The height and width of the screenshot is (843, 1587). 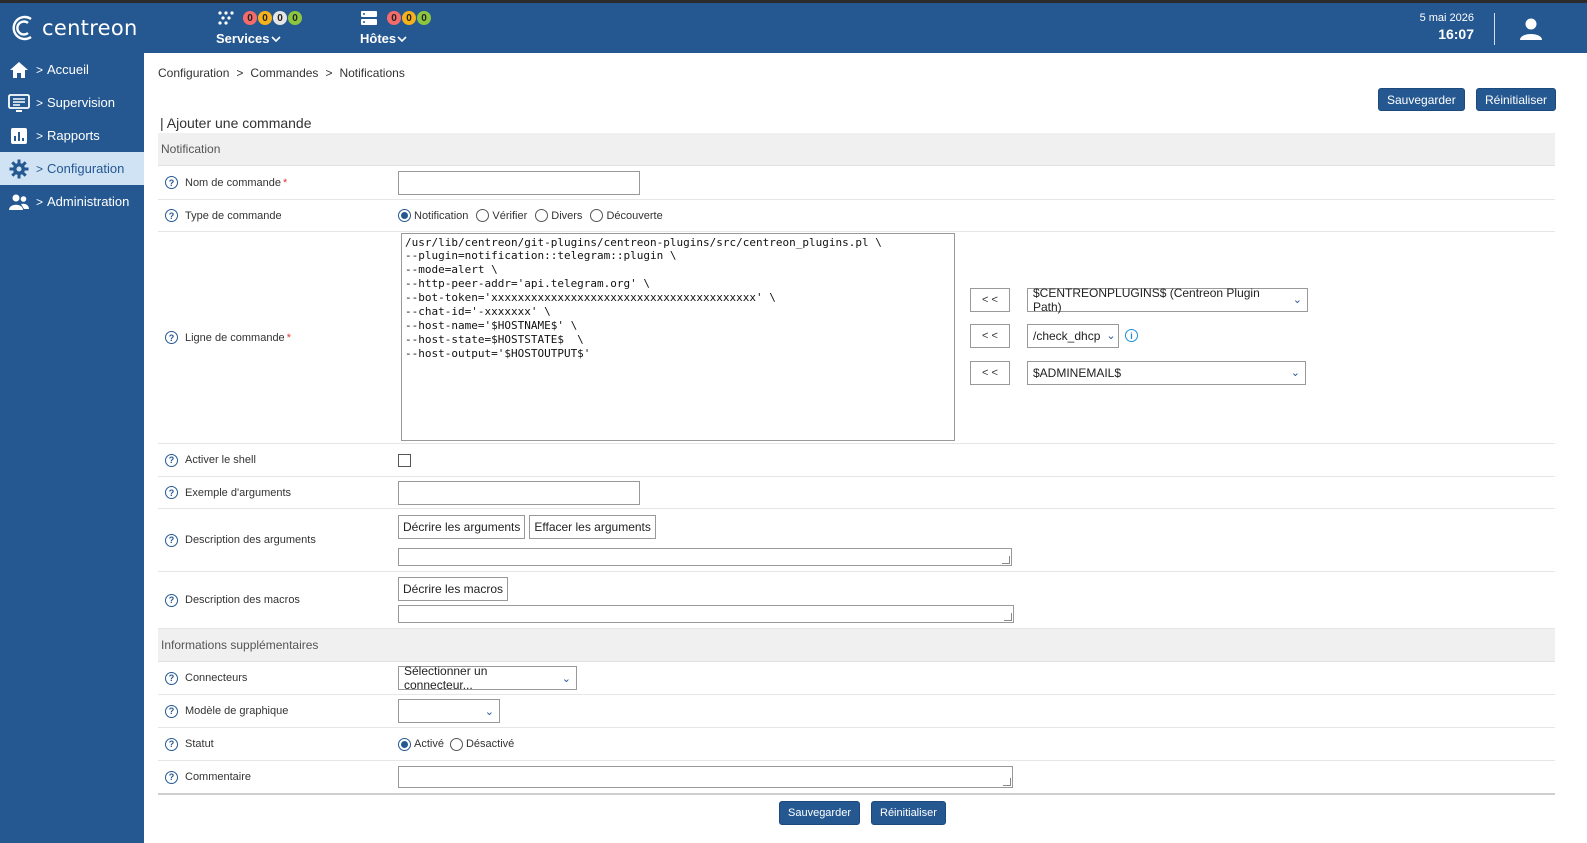 What do you see at coordinates (193, 73) in the screenshot?
I see `breadcrumb-configuration: Configuration` at bounding box center [193, 73].